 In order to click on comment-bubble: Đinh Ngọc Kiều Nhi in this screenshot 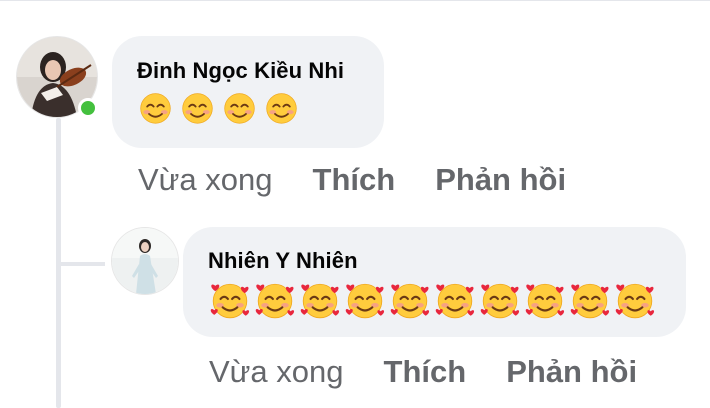, I will do `click(248, 92)`.